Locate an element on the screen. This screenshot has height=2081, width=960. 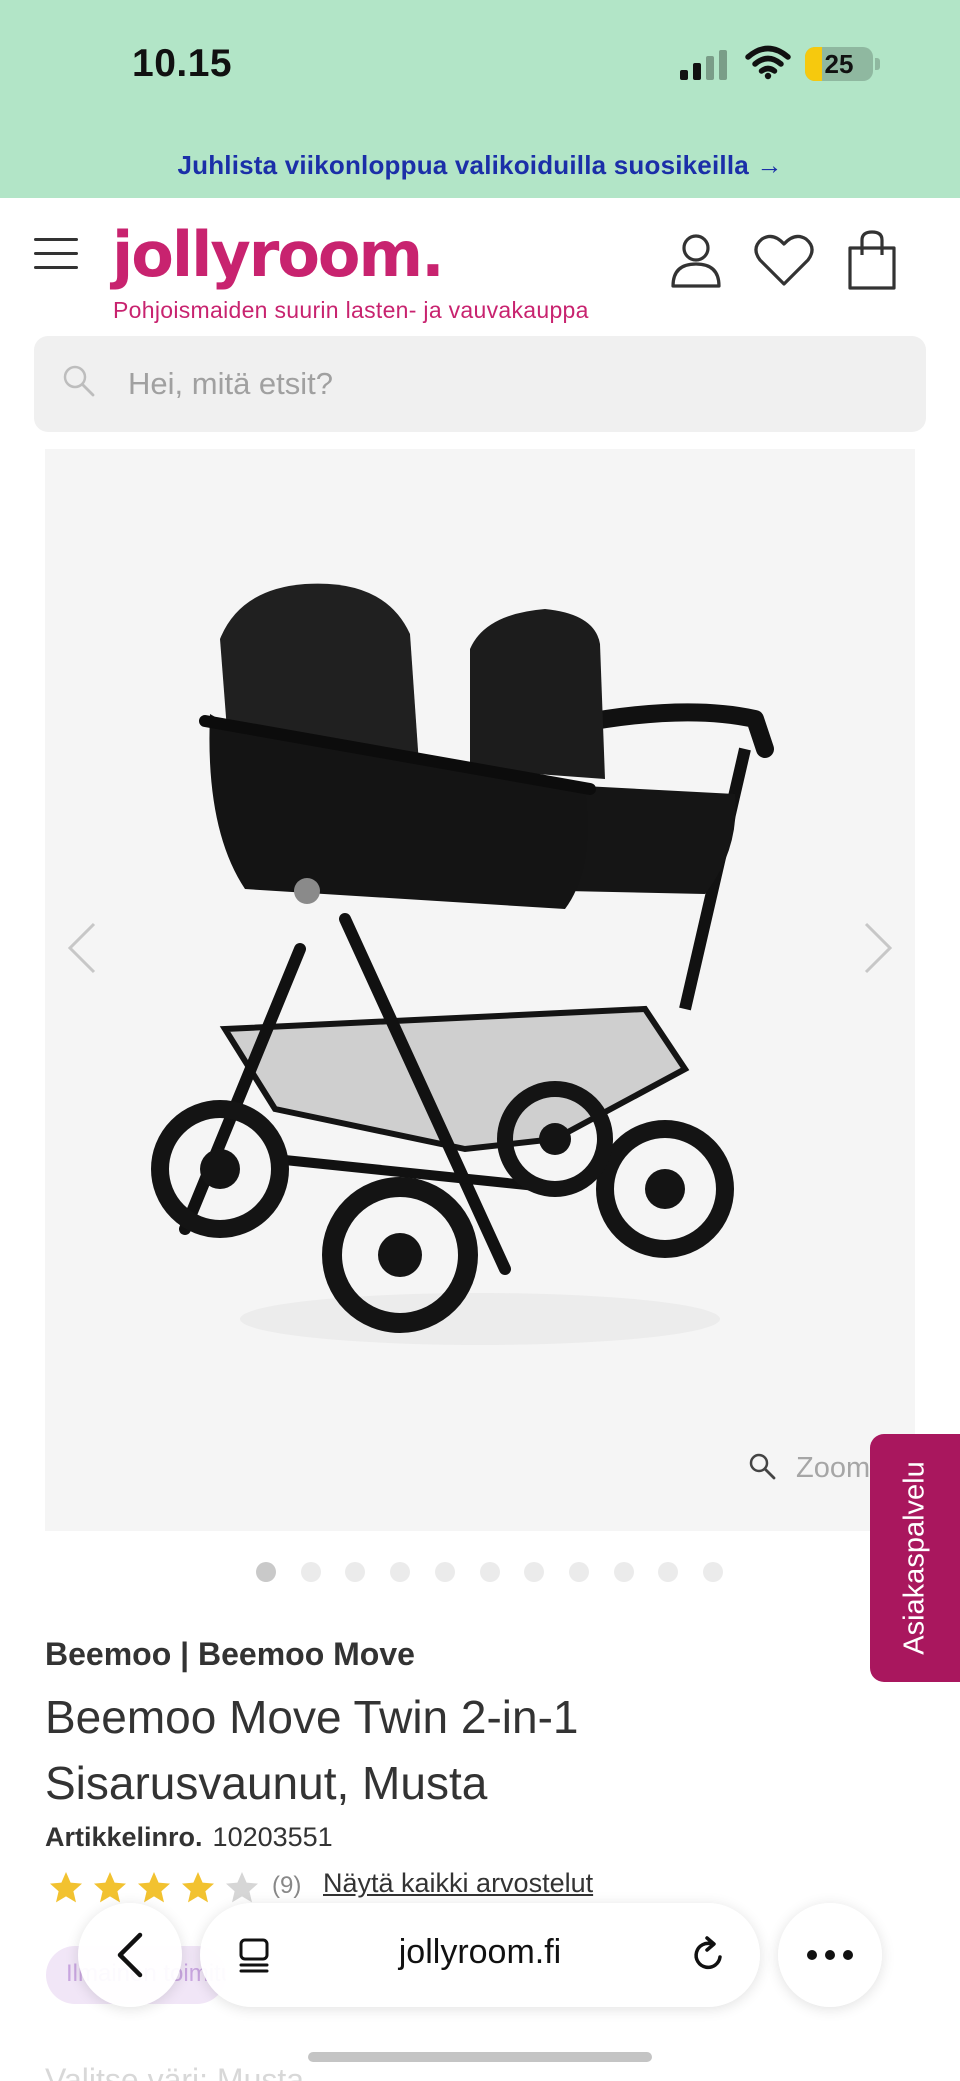
gallery-pagination-dots is located at coordinates (496, 1573).